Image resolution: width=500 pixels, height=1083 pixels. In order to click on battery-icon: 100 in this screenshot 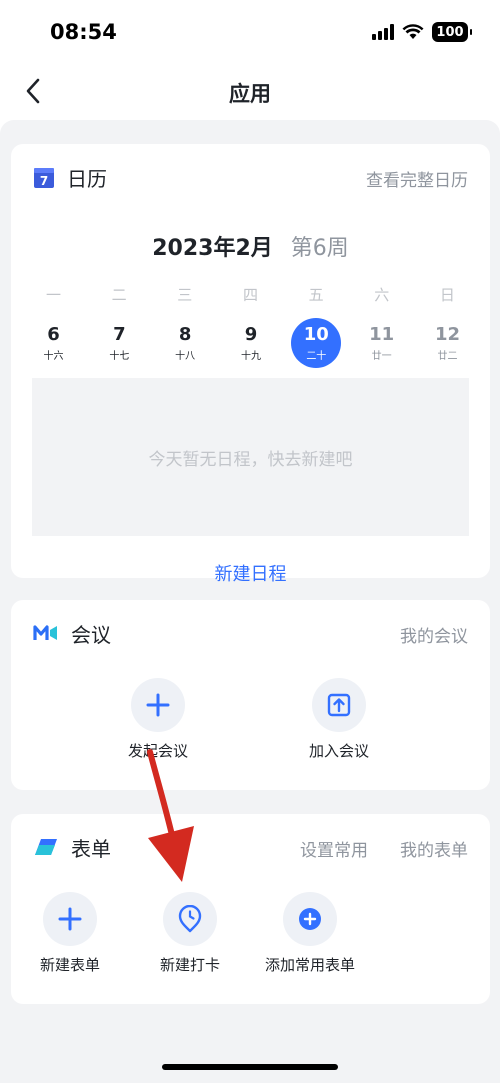, I will do `click(452, 32)`.